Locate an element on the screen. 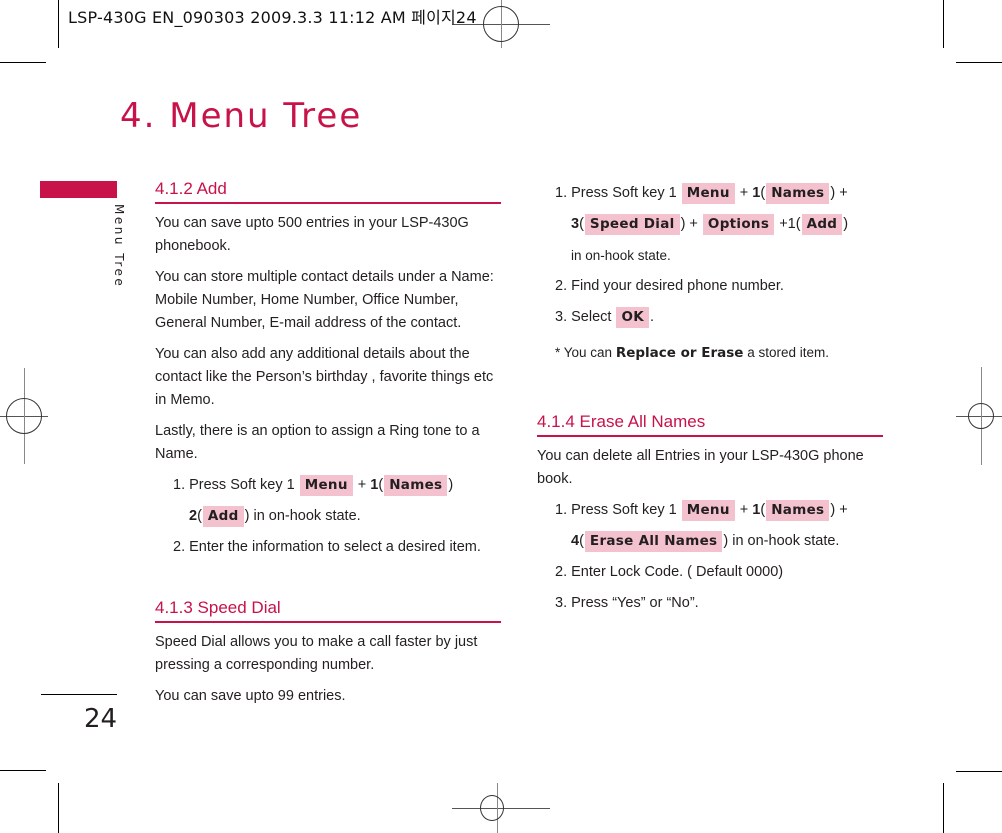 This screenshot has width=1002, height=833. section-title-erase-all: 4.1.4 Erase All Names is located at coordinates (710, 424).